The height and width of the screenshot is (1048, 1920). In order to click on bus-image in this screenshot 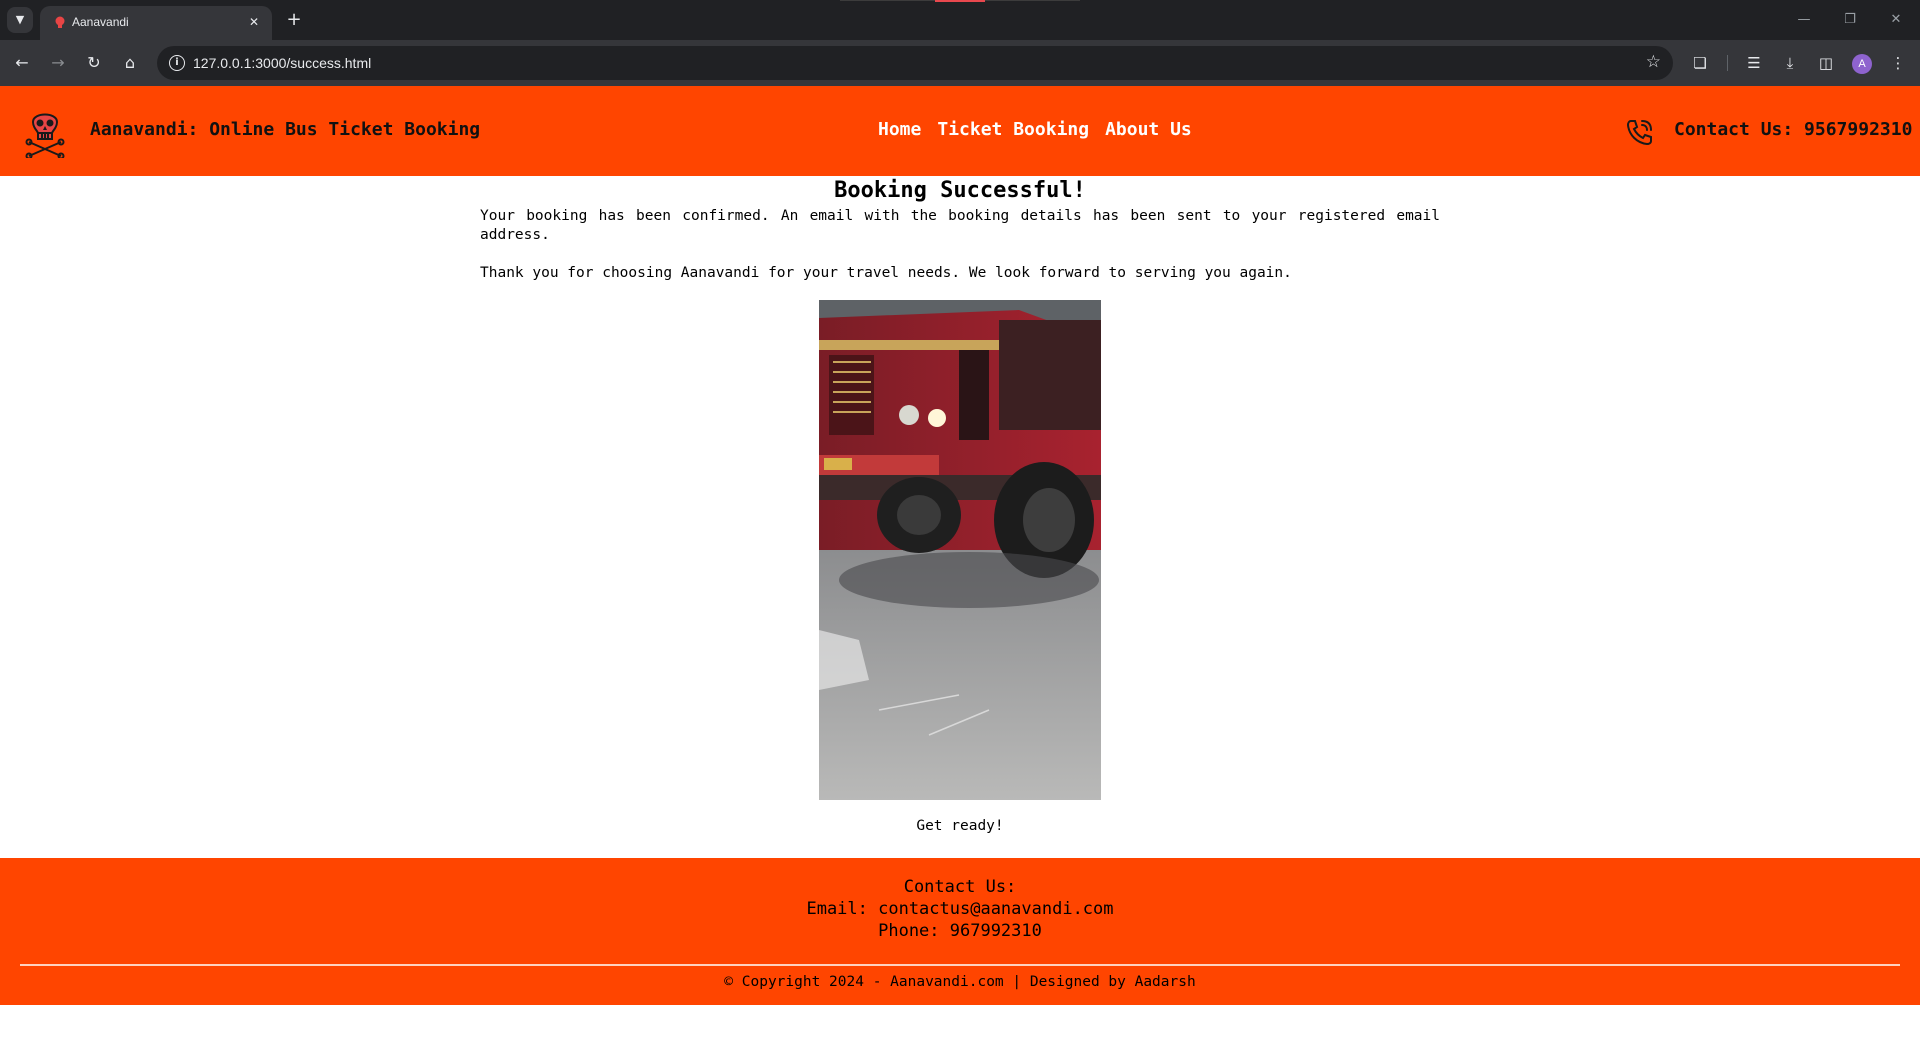, I will do `click(960, 550)`.